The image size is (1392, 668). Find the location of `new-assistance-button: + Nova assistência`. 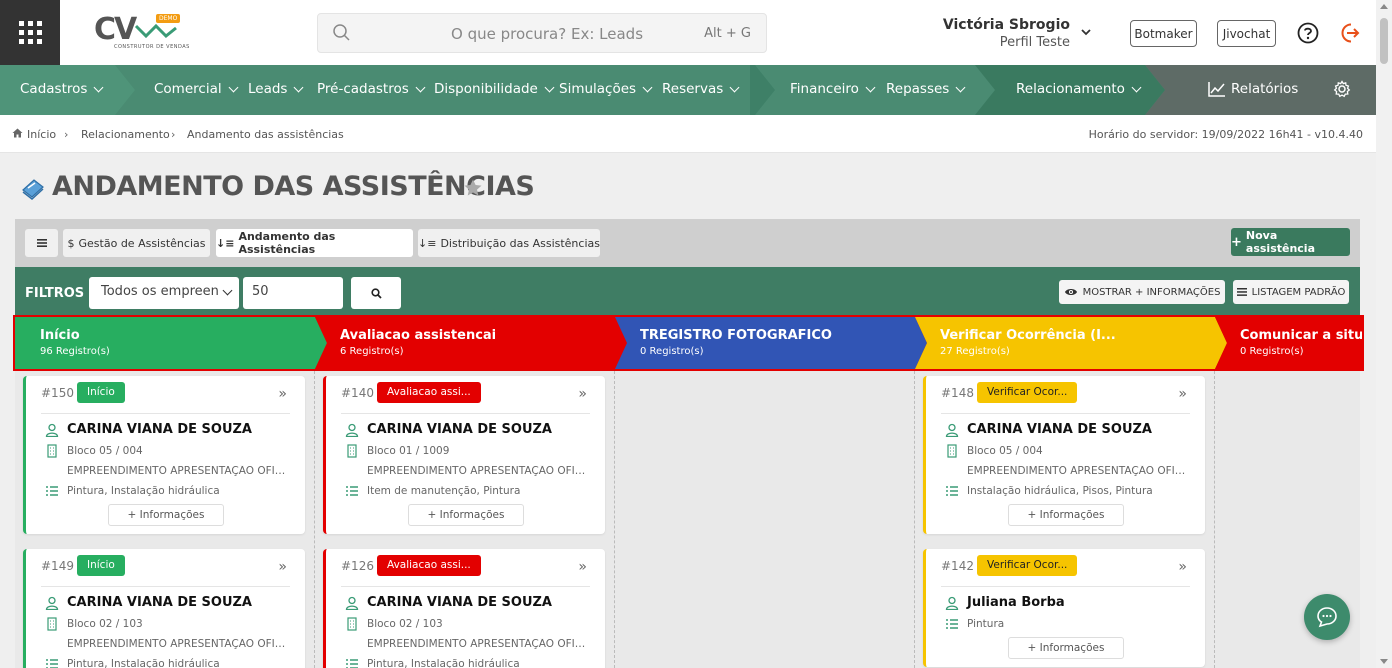

new-assistance-button: + Nova assistência is located at coordinates (1290, 242).